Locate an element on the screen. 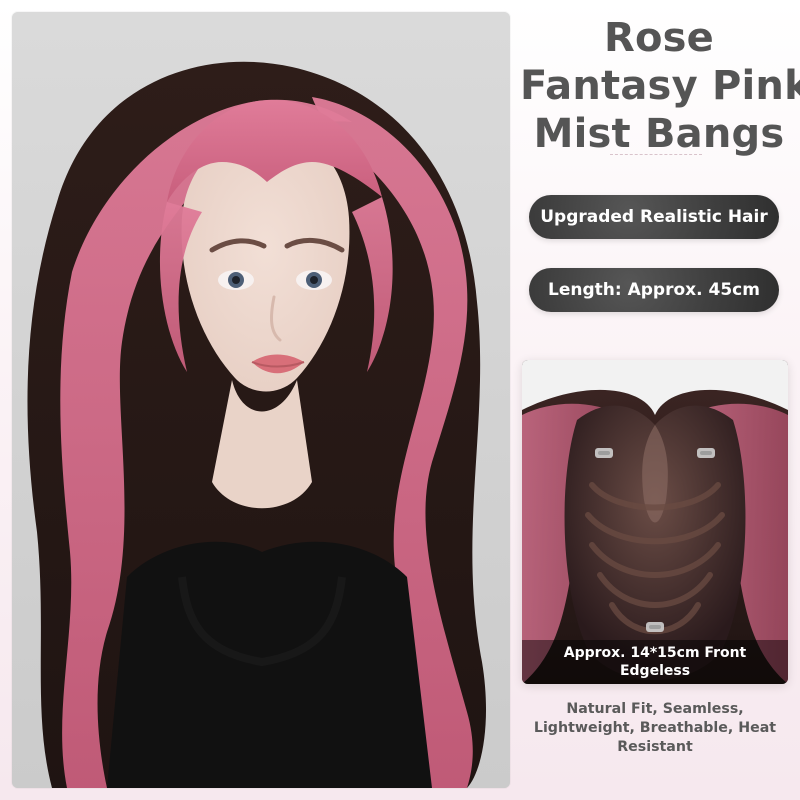 This screenshot has height=800, width=800. title-line-3: Mist Bangs is located at coordinates (659, 134).